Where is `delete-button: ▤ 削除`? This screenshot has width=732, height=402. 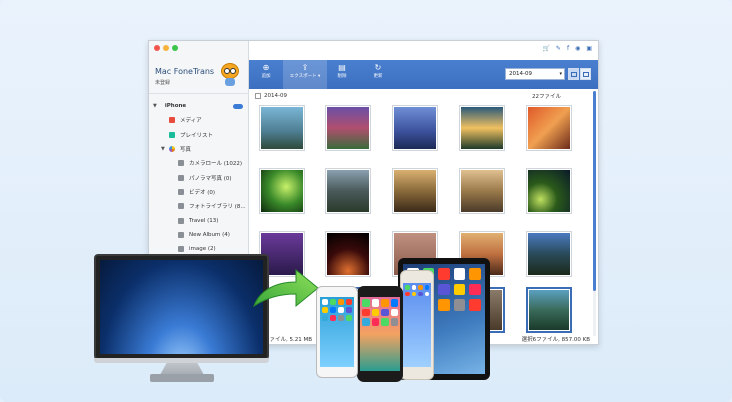
delete-button: ▤ 削除 is located at coordinates (342, 72).